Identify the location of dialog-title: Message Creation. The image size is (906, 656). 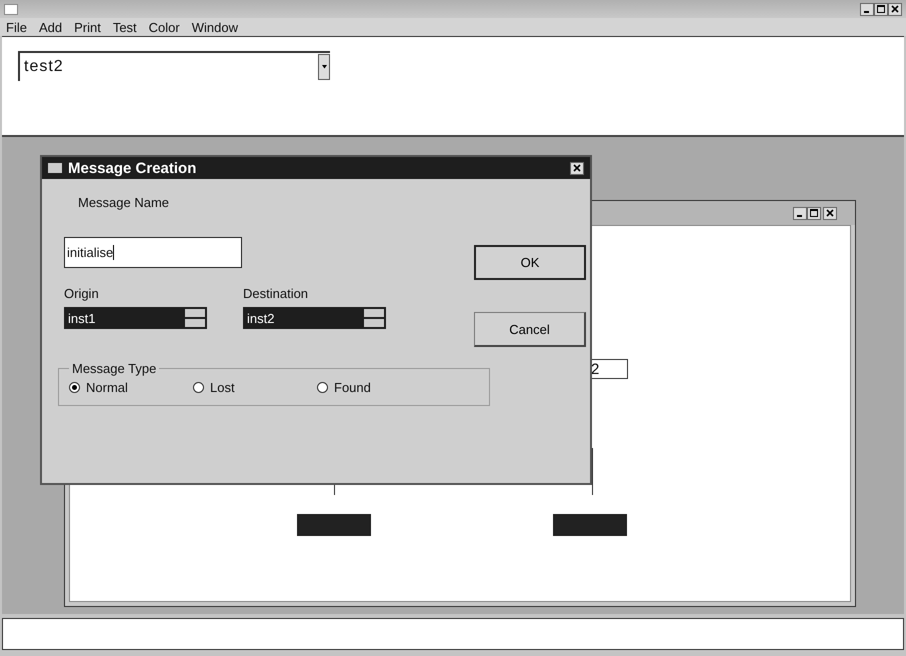
(132, 168).